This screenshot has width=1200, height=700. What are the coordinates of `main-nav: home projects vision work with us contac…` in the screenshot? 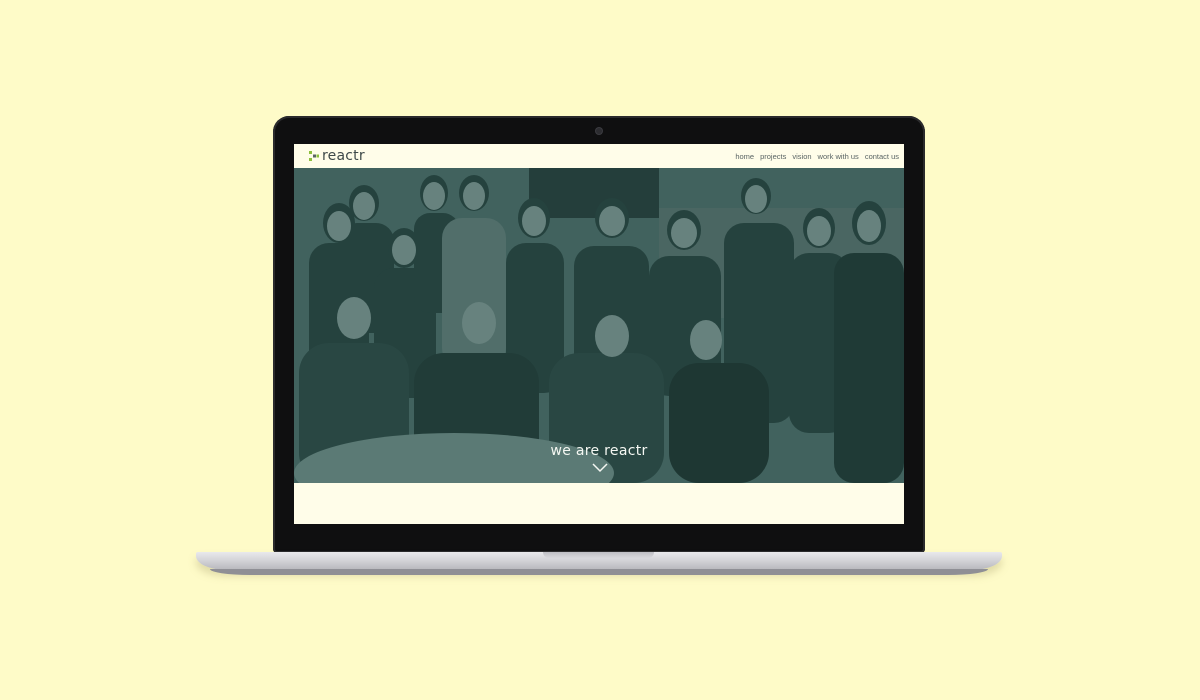 It's located at (814, 156).